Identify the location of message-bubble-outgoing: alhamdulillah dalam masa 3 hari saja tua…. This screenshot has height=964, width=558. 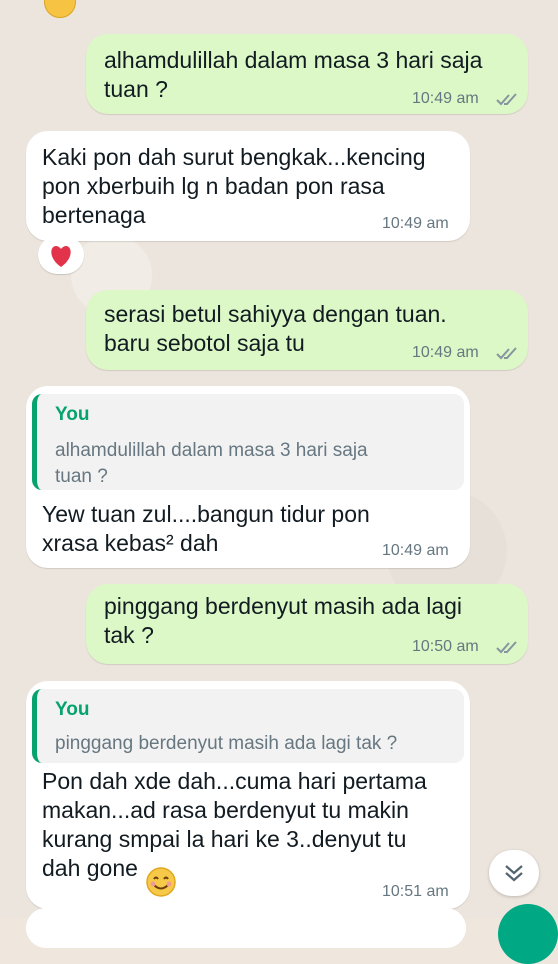
(307, 74).